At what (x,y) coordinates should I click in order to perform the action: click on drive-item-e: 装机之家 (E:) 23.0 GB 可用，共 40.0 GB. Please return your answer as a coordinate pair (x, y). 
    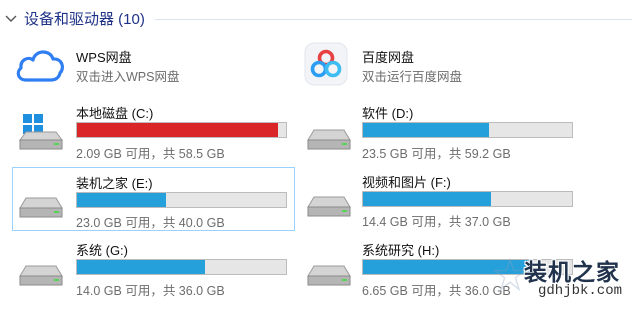
    Looking at the image, I should click on (153, 199).